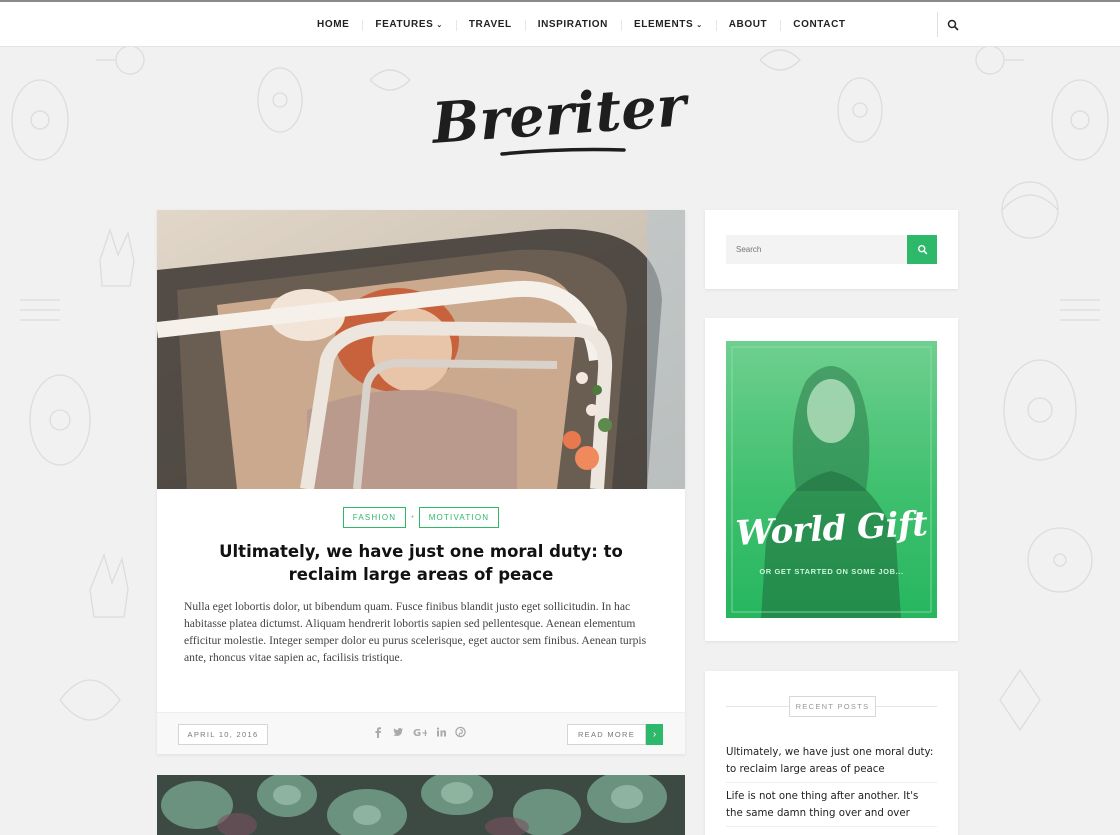  I want to click on nav-item-features: FEATURES ⌄, so click(408, 25).